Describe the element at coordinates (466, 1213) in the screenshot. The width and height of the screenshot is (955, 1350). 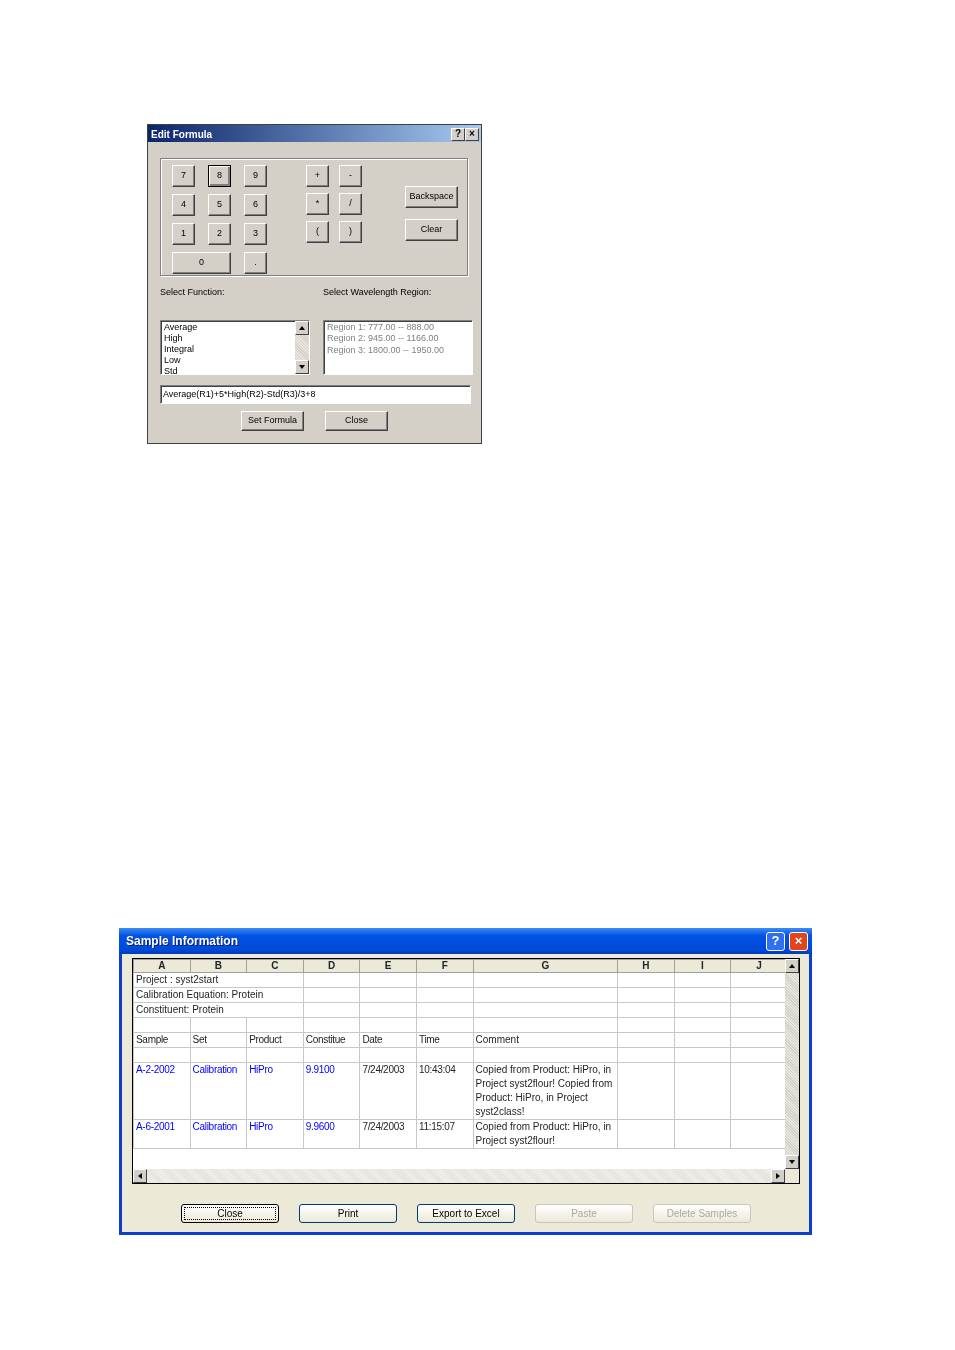
I see `dialog-button: Export to Excel` at that location.